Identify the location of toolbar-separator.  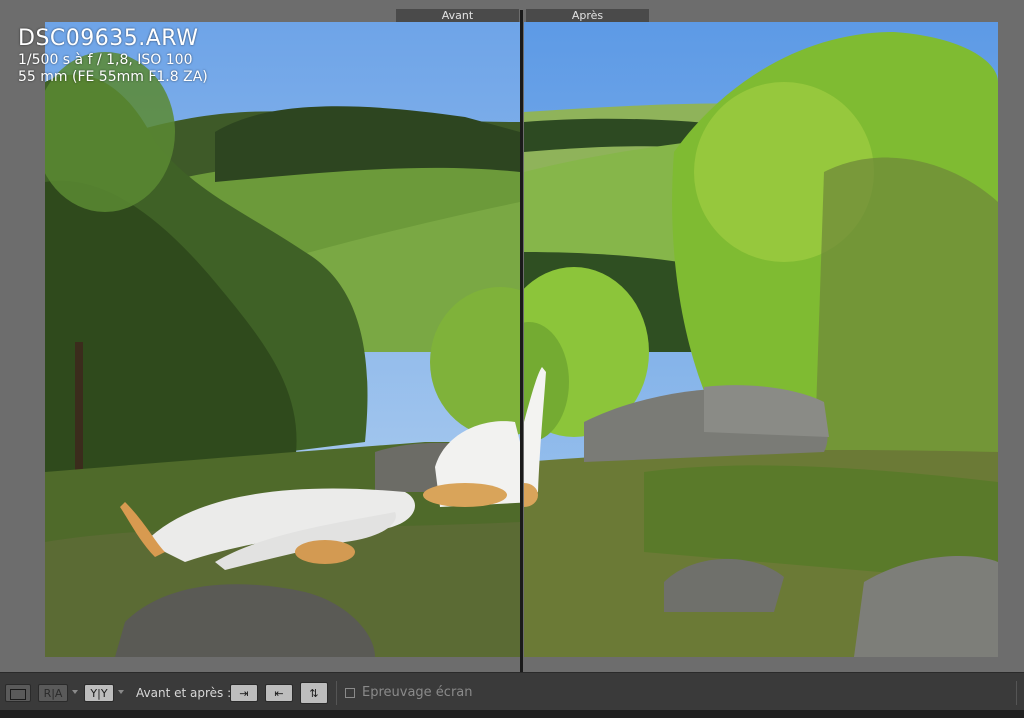
(336, 693).